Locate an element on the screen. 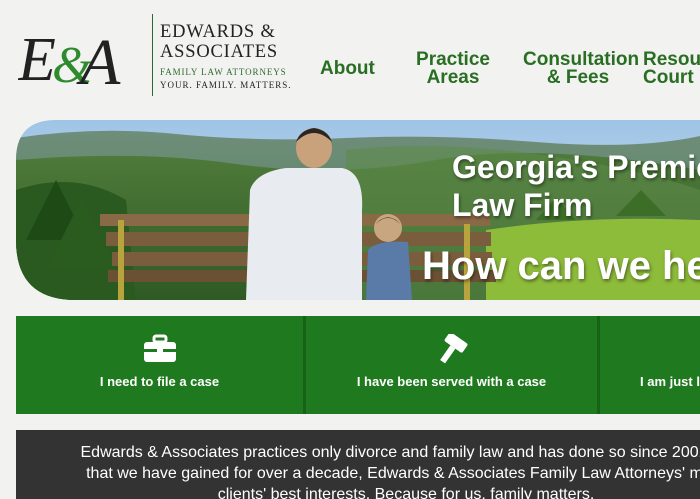 This screenshot has height=499, width=700. action-just-looking: I am just l is located at coordinates (650, 365).